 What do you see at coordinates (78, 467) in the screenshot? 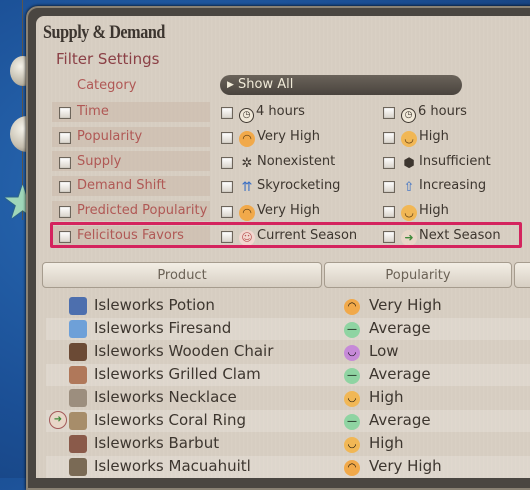
I see `macuahuitl-icon` at bounding box center [78, 467].